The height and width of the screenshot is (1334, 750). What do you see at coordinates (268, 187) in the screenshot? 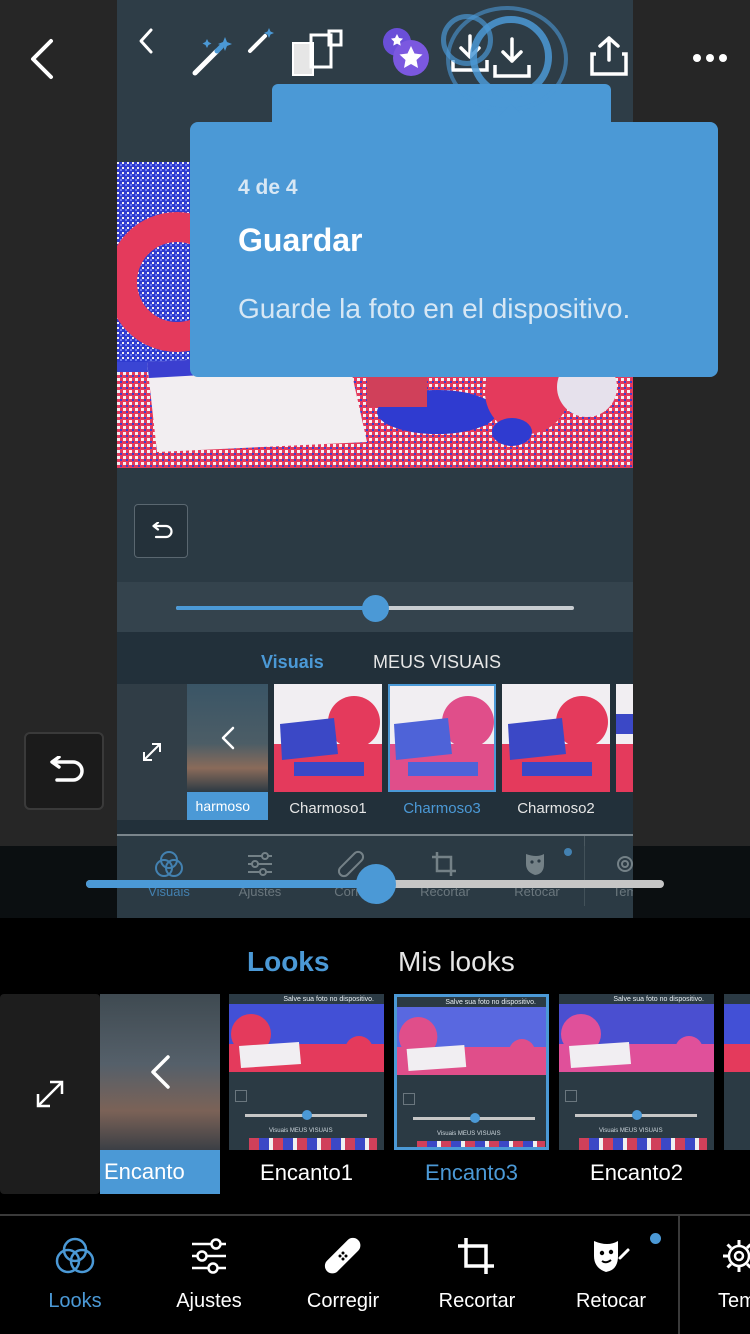
I see `tooltip-step: 4 de 4` at bounding box center [268, 187].